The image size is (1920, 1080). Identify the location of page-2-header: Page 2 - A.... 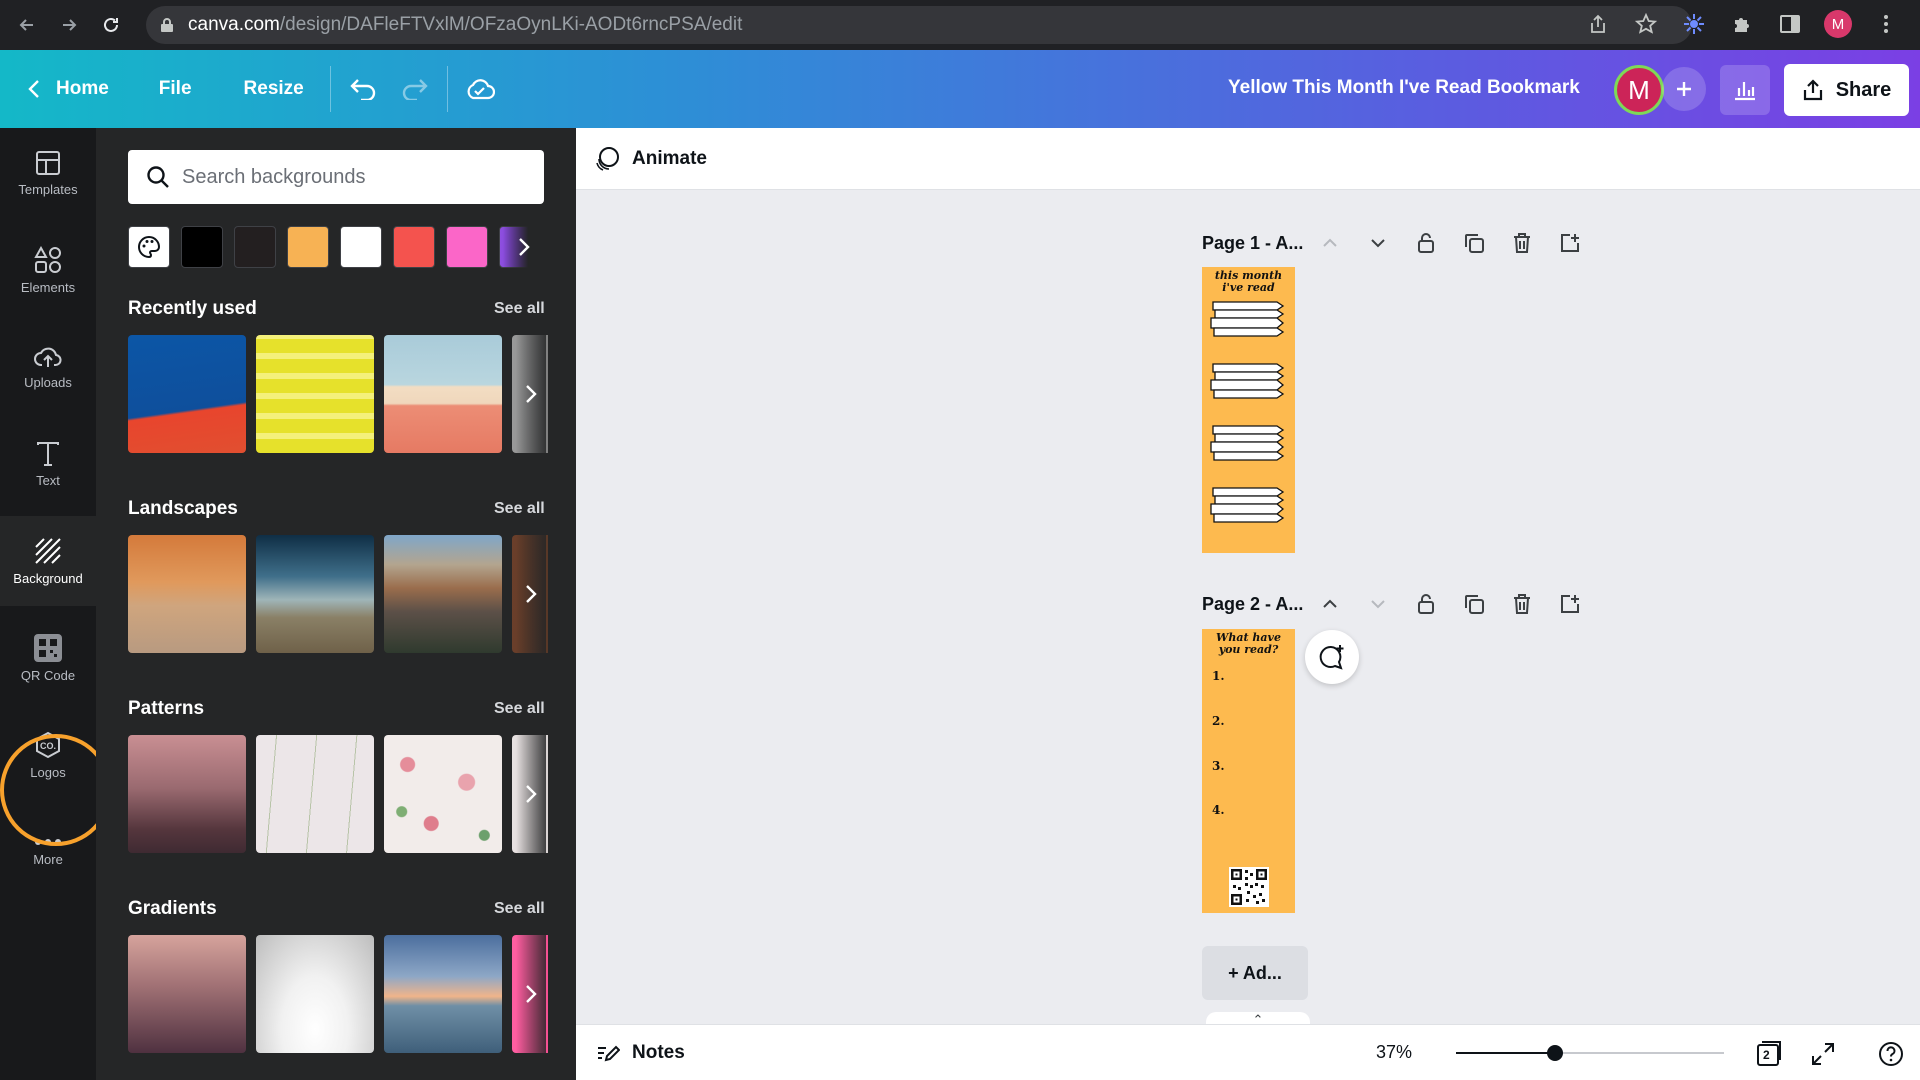
(1398, 604).